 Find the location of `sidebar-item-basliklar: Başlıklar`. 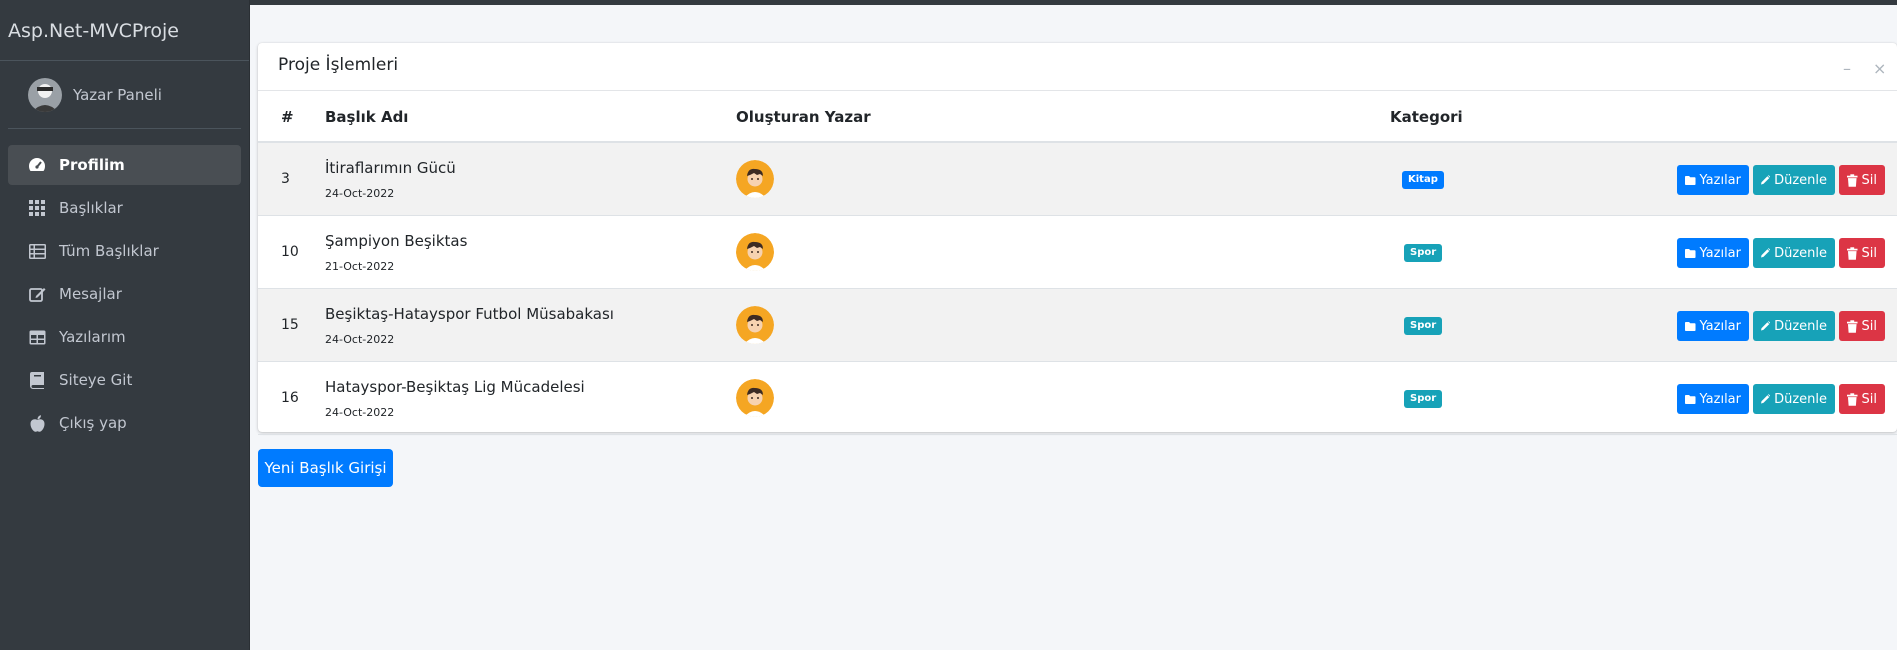

sidebar-item-basliklar: Başlıklar is located at coordinates (124, 208).